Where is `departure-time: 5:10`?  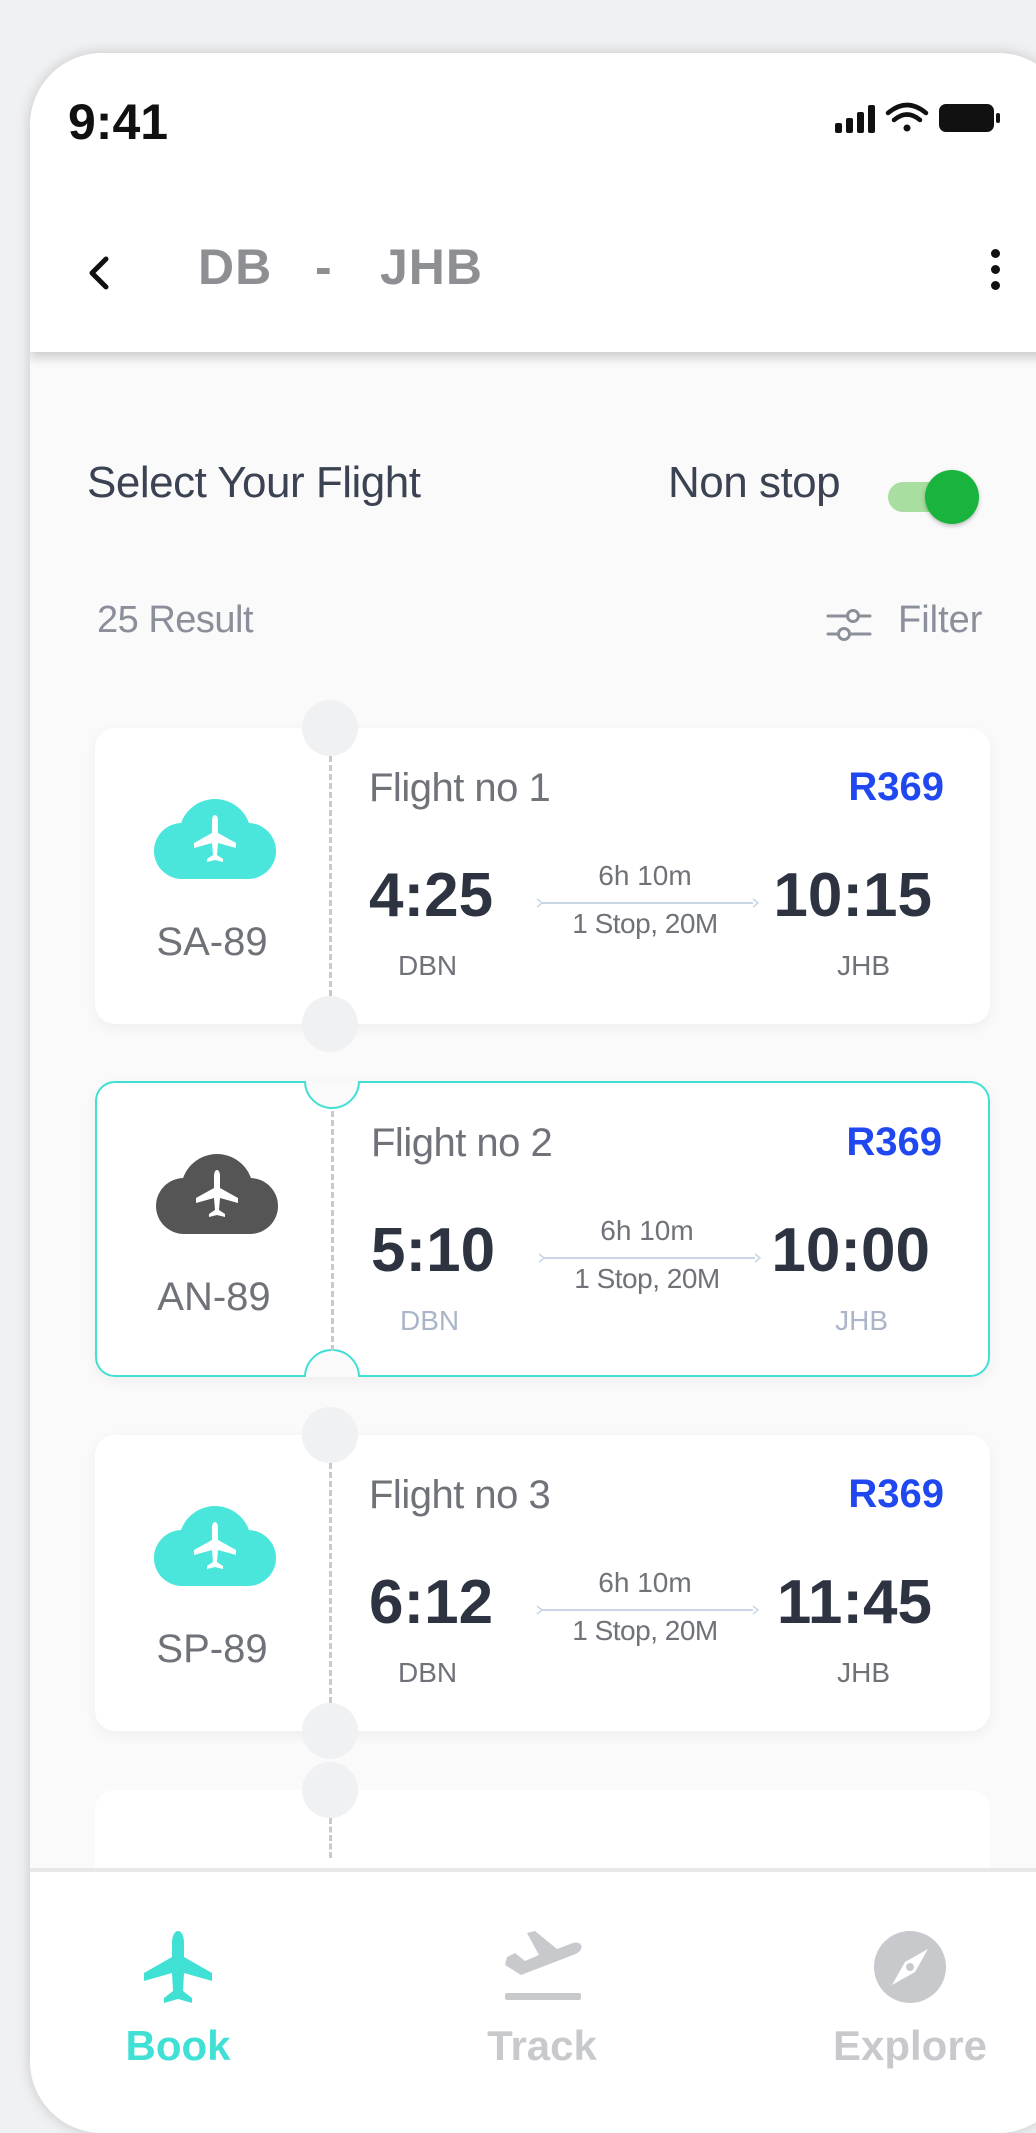 departure-time: 5:10 is located at coordinates (433, 1250).